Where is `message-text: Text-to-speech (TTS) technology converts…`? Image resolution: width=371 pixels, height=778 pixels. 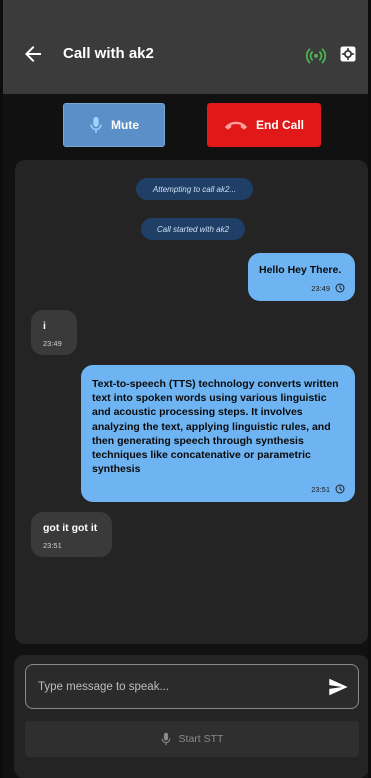
message-text: Text-to-speech (TTS) technology converts… is located at coordinates (215, 427).